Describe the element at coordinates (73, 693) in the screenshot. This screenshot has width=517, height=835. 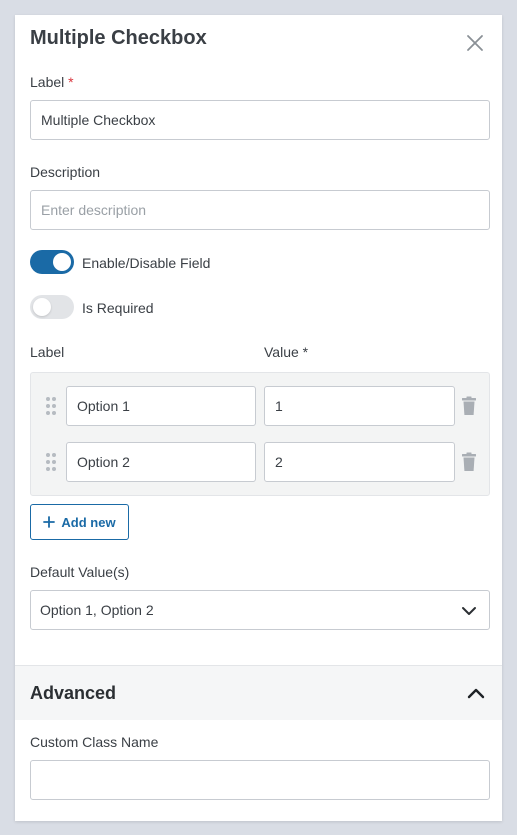
I see `advanced-title: Advanced` at that location.